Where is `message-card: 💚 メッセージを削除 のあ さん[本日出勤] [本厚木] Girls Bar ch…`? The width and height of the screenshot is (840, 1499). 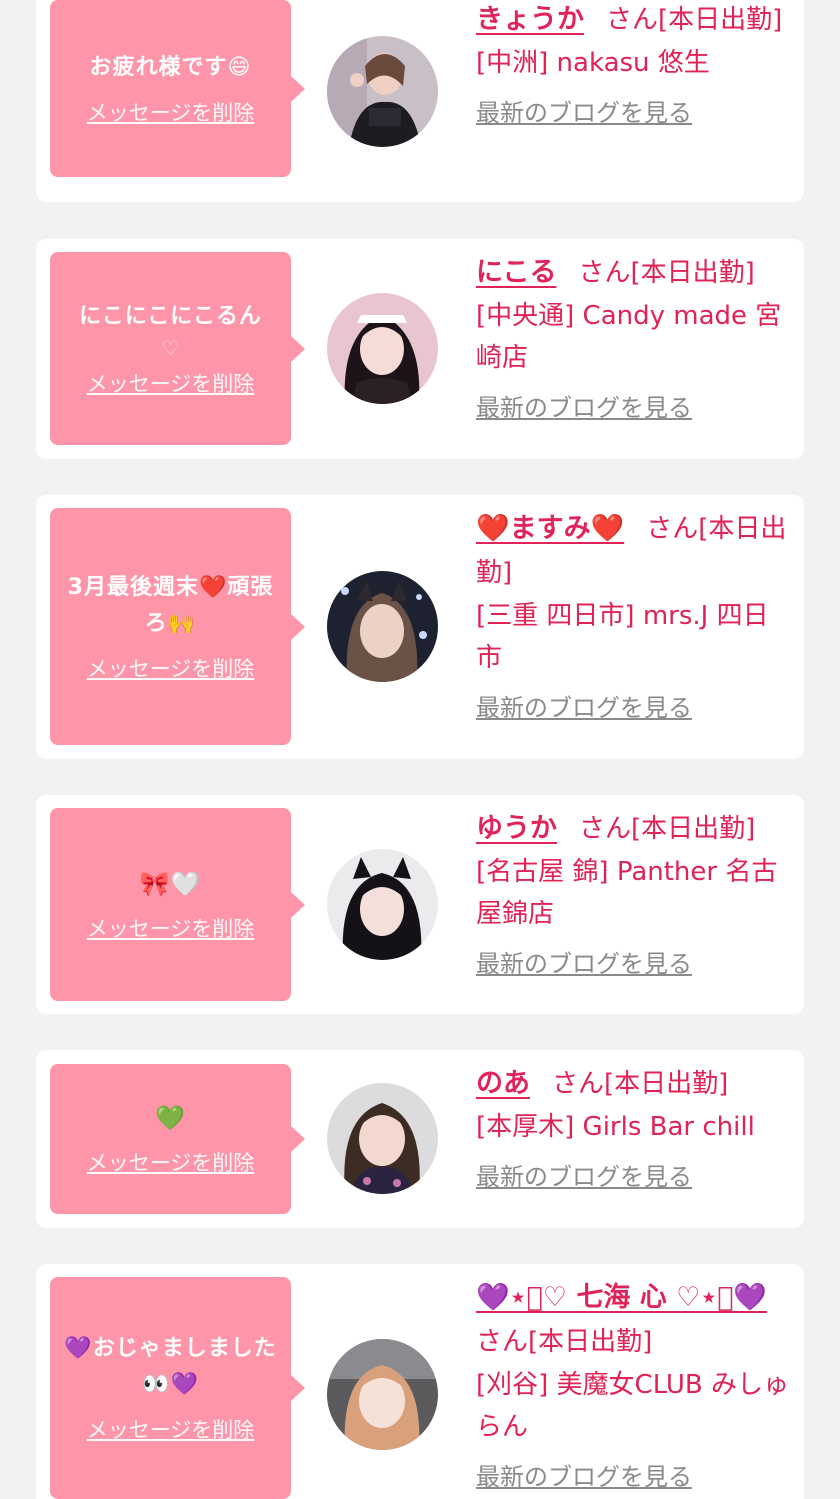
message-card: 💚 メッセージを削除 のあ さん[本日出勤] [本厚木] Girls Bar ch… is located at coordinates (420, 1139).